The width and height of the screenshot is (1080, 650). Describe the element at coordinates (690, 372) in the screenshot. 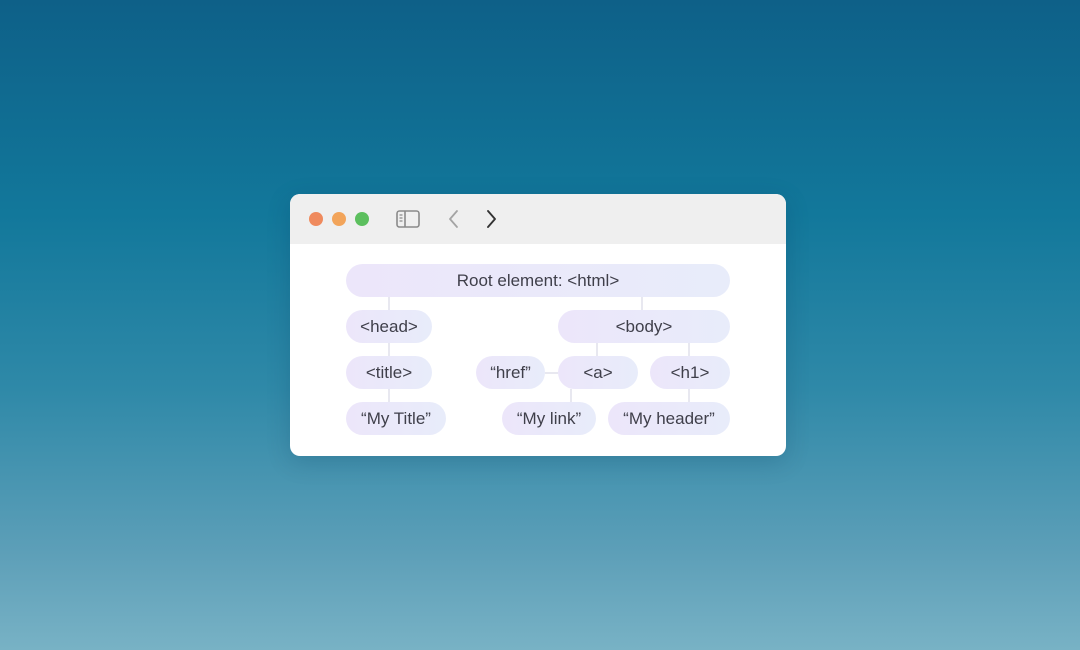

I see `tree-node-h1: <h1>` at that location.